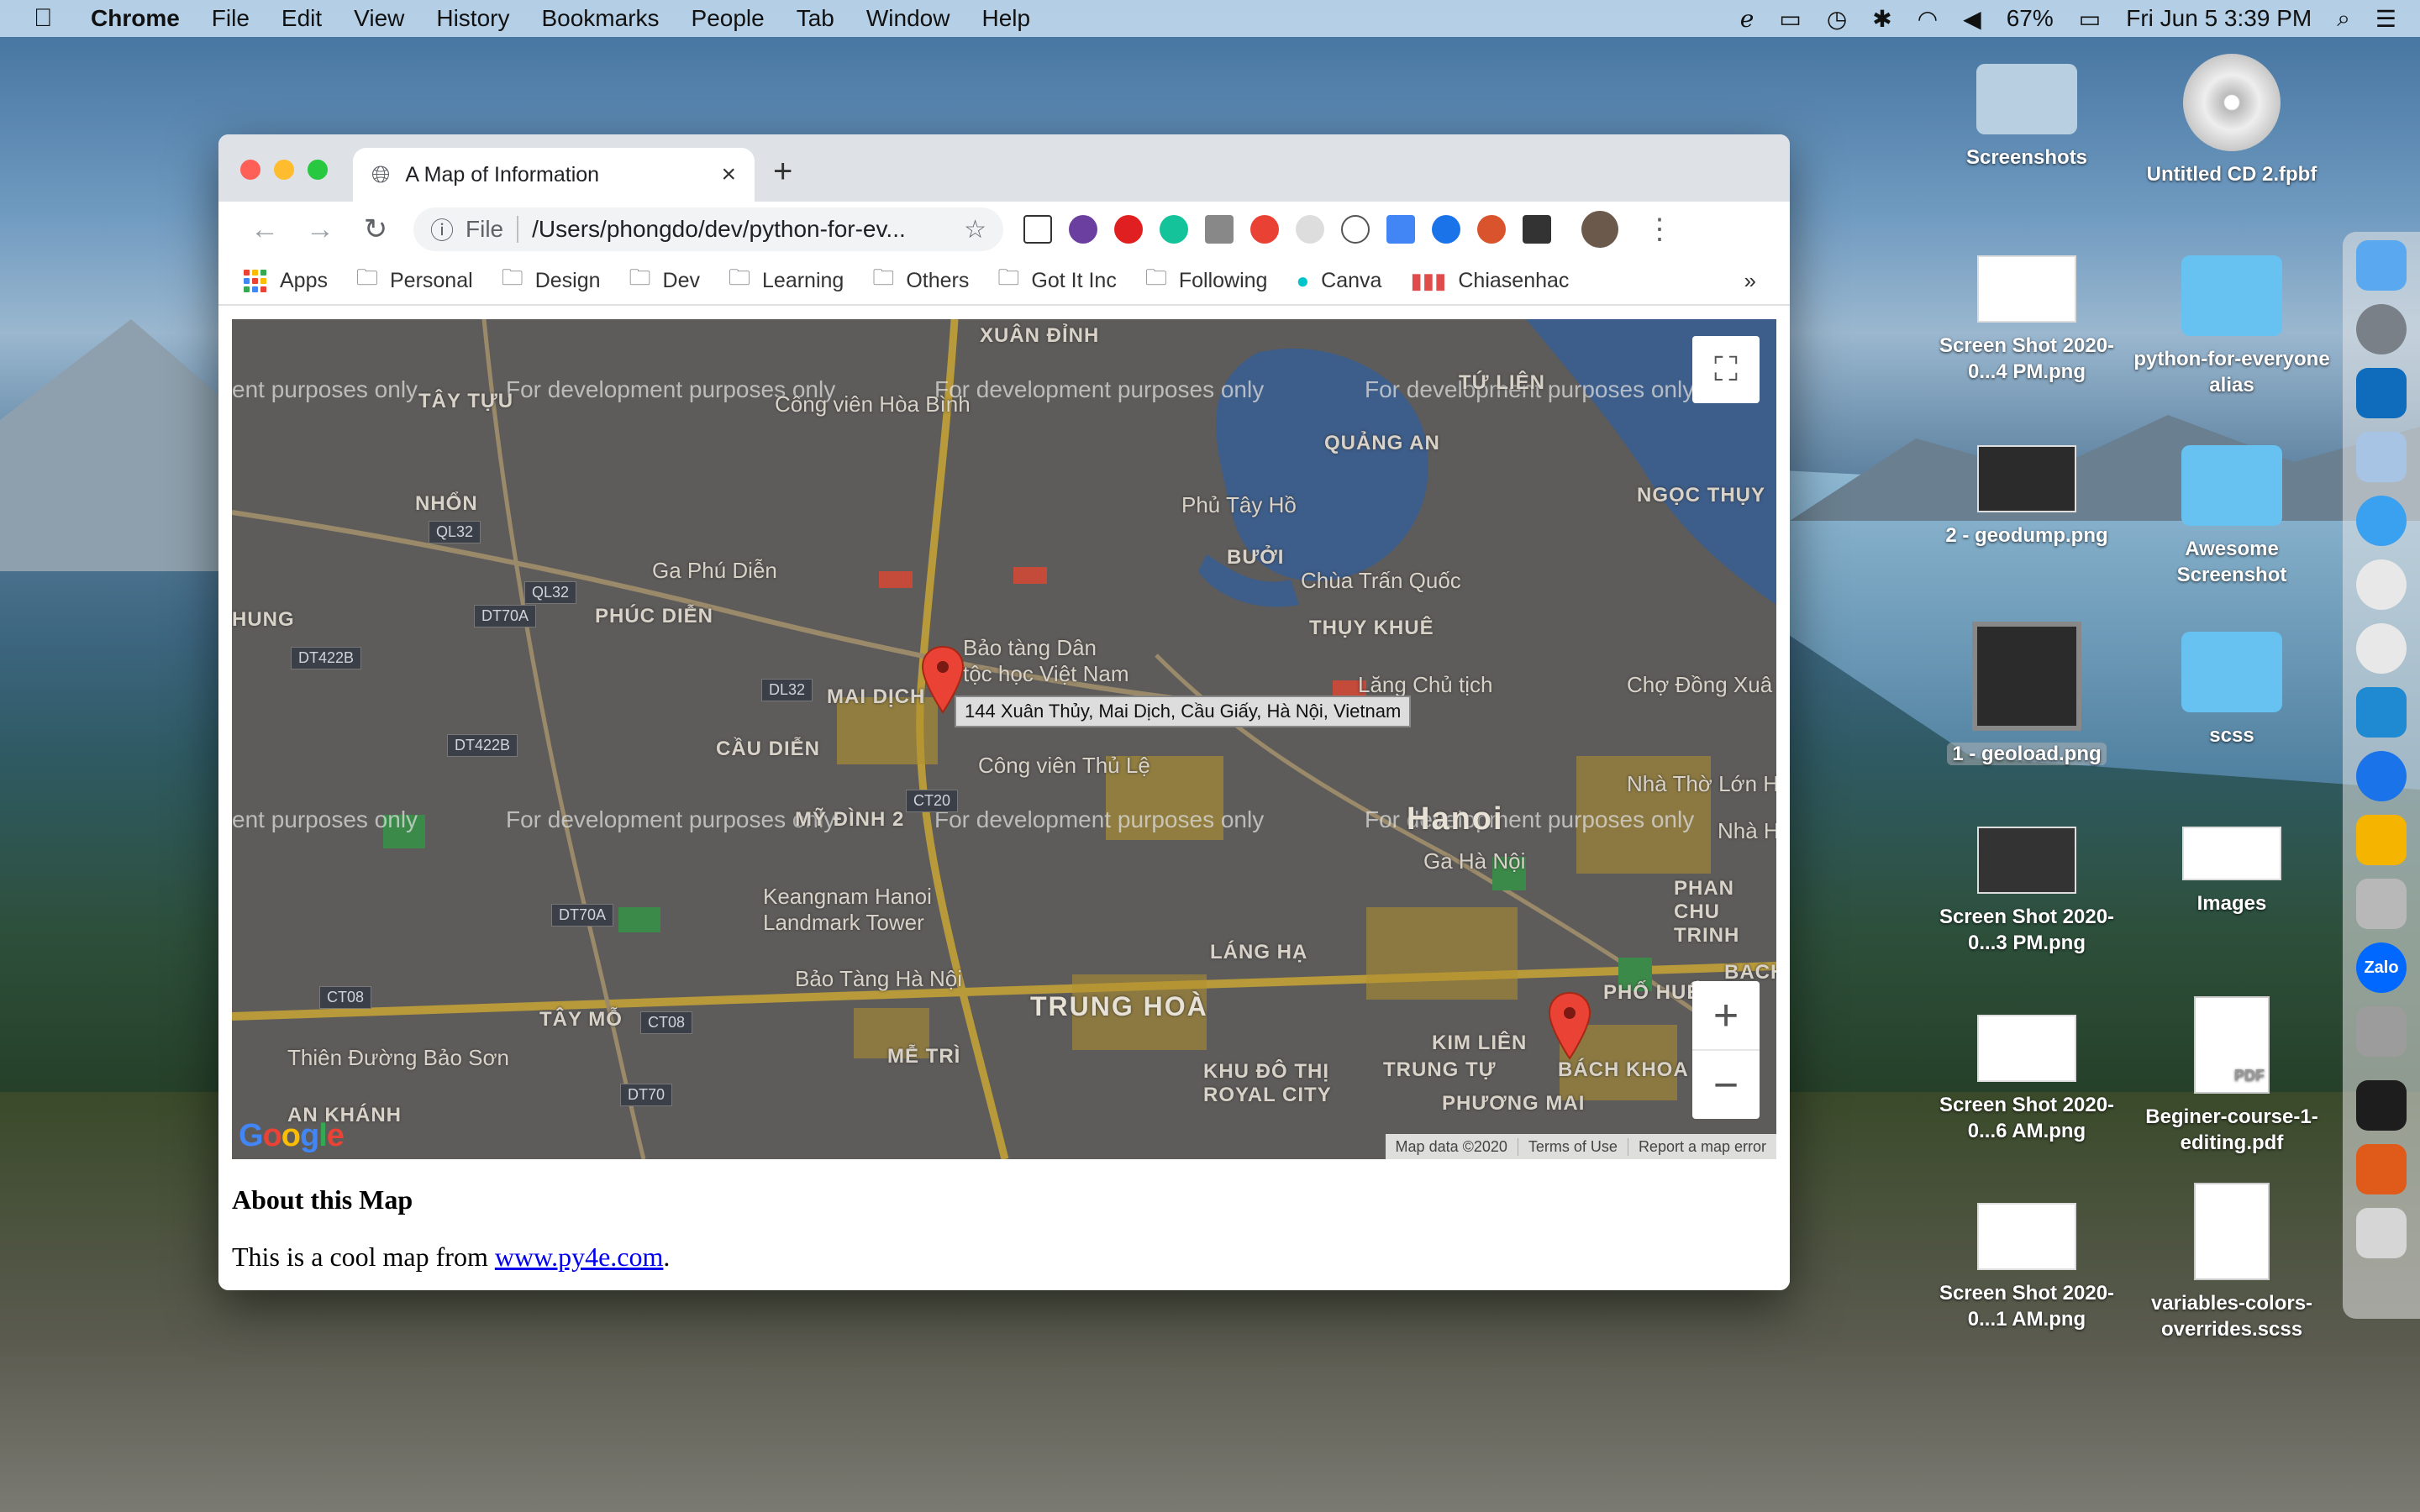 This screenshot has height=1512, width=2420. Describe the element at coordinates (728, 18) in the screenshot. I see `menu-people: People` at that location.